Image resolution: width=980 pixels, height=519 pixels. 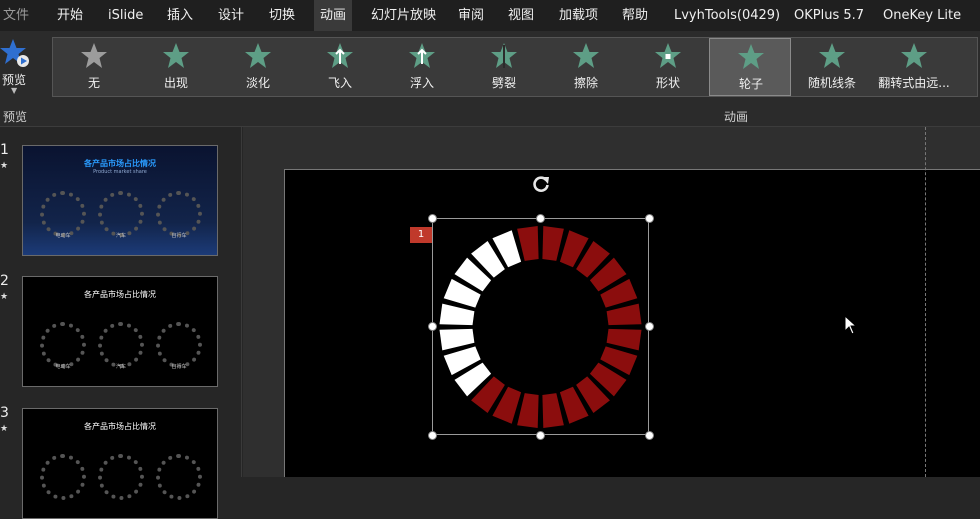 I want to click on slide-number: 2, so click(x=4, y=281).